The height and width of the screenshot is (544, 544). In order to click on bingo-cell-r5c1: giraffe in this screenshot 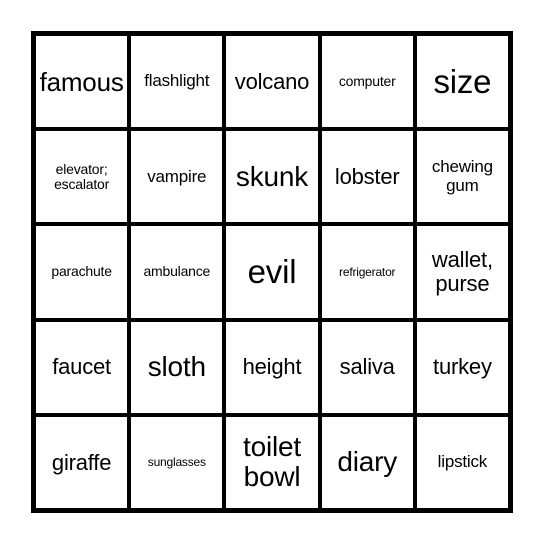, I will do `click(82, 462)`.